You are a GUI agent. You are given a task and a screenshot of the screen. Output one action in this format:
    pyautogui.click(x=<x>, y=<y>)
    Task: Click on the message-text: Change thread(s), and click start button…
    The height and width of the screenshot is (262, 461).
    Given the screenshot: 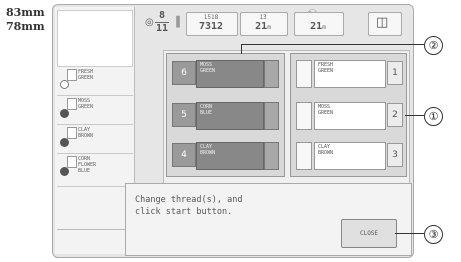 What is the action you would take?
    pyautogui.click(x=189, y=206)
    